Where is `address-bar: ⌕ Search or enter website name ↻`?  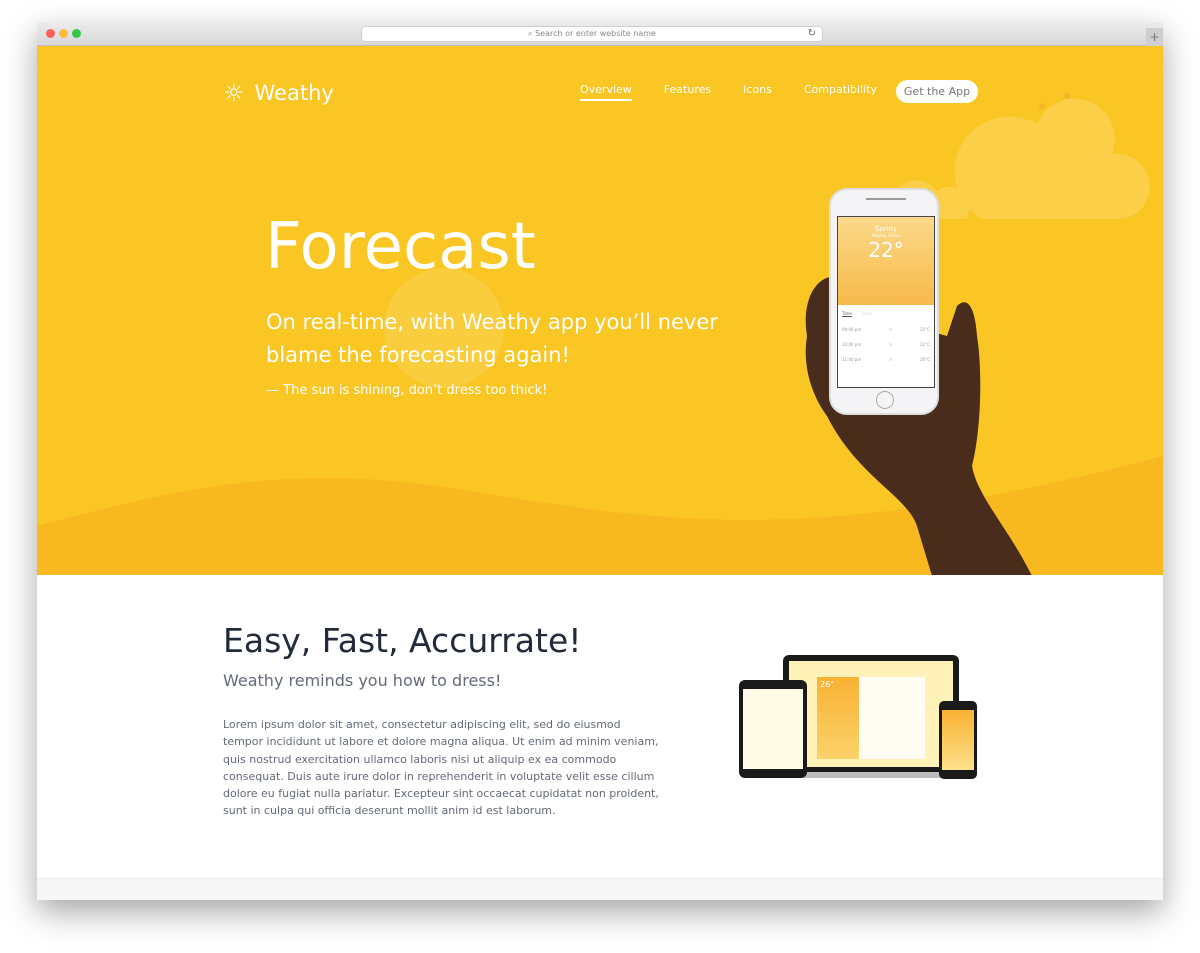 address-bar: ⌕ Search or enter website name ↻ is located at coordinates (592, 34).